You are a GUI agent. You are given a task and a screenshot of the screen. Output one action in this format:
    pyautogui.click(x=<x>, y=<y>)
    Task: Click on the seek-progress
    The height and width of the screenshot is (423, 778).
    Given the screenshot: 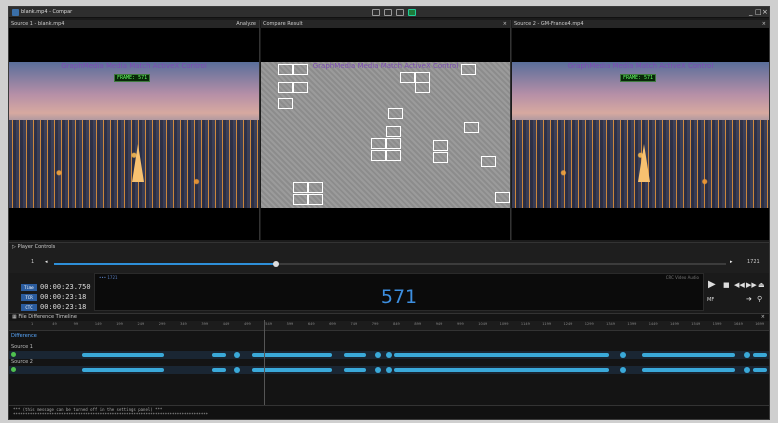 What is the action you would take?
    pyautogui.click(x=165, y=264)
    